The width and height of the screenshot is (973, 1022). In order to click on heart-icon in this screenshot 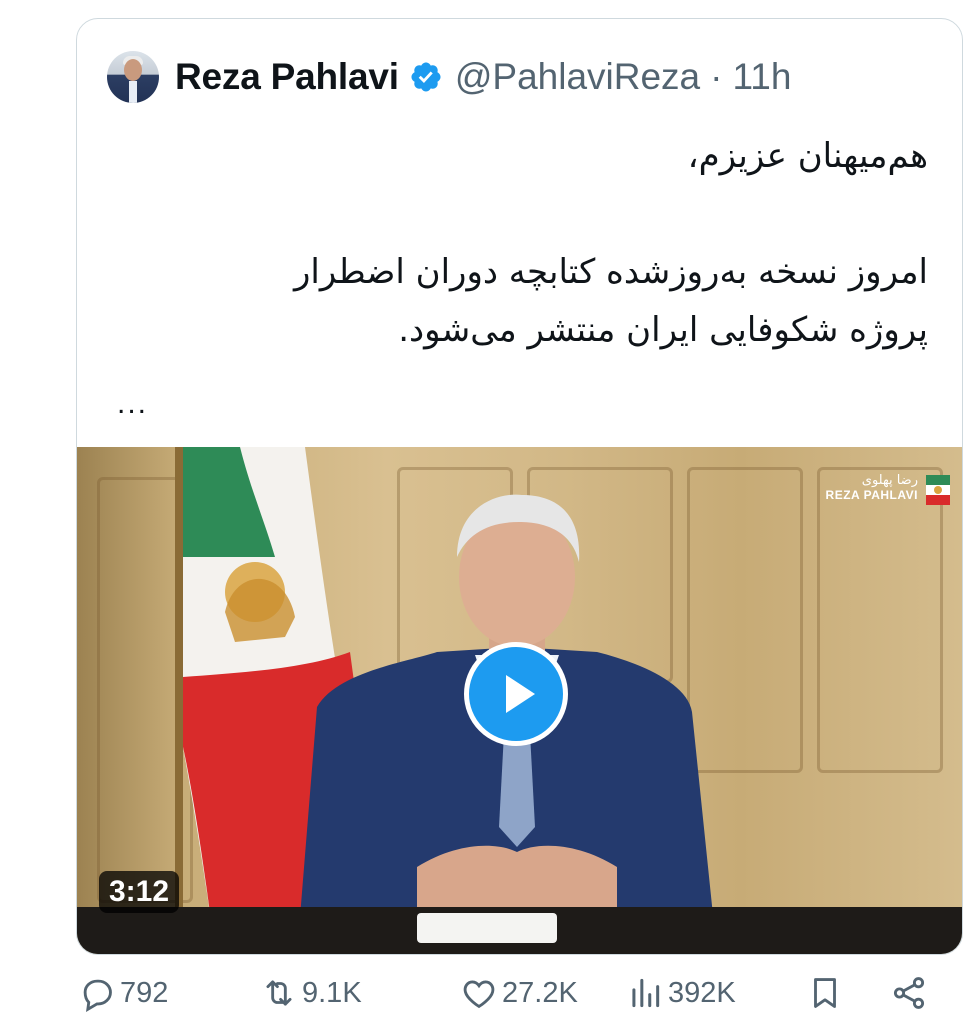, I will do `click(479, 994)`.